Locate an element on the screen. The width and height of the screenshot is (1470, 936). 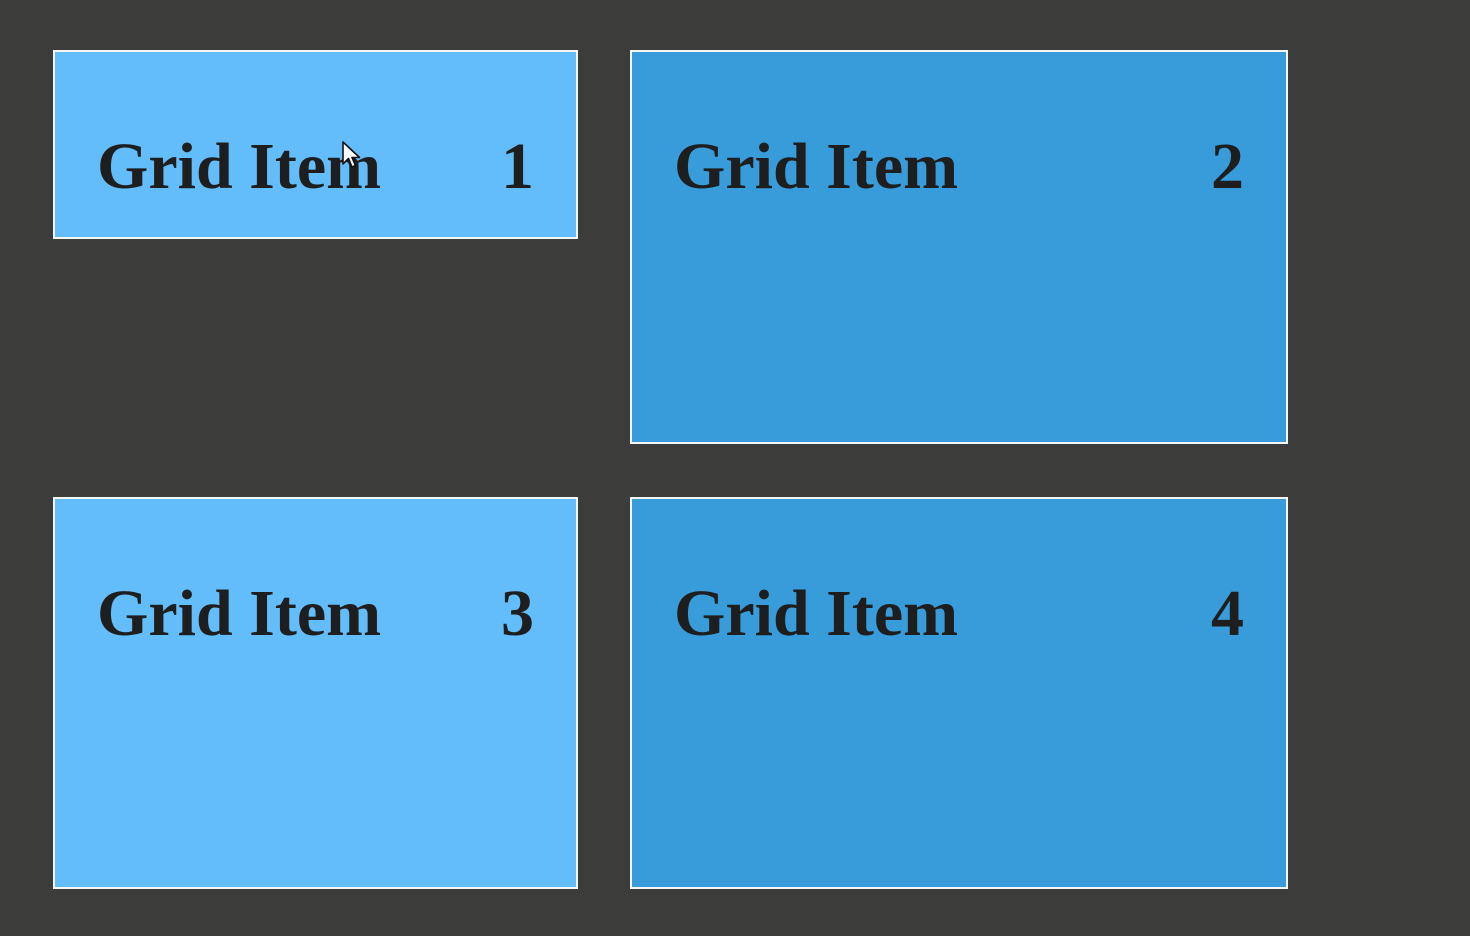
grid-item-3: Grid Item 3 is located at coordinates (315, 693).